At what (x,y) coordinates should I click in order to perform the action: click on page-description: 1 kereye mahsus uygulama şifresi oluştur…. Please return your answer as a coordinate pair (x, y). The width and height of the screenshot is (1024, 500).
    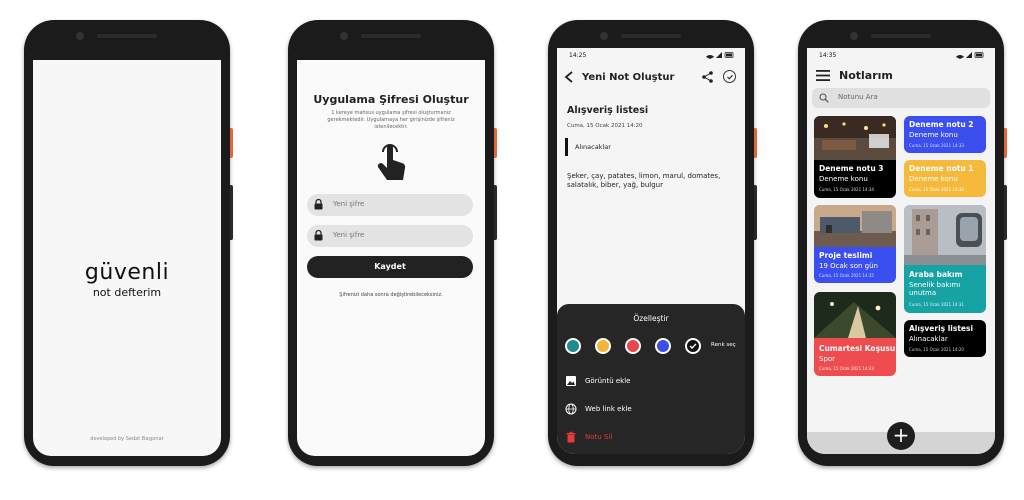
    Looking at the image, I should click on (391, 120).